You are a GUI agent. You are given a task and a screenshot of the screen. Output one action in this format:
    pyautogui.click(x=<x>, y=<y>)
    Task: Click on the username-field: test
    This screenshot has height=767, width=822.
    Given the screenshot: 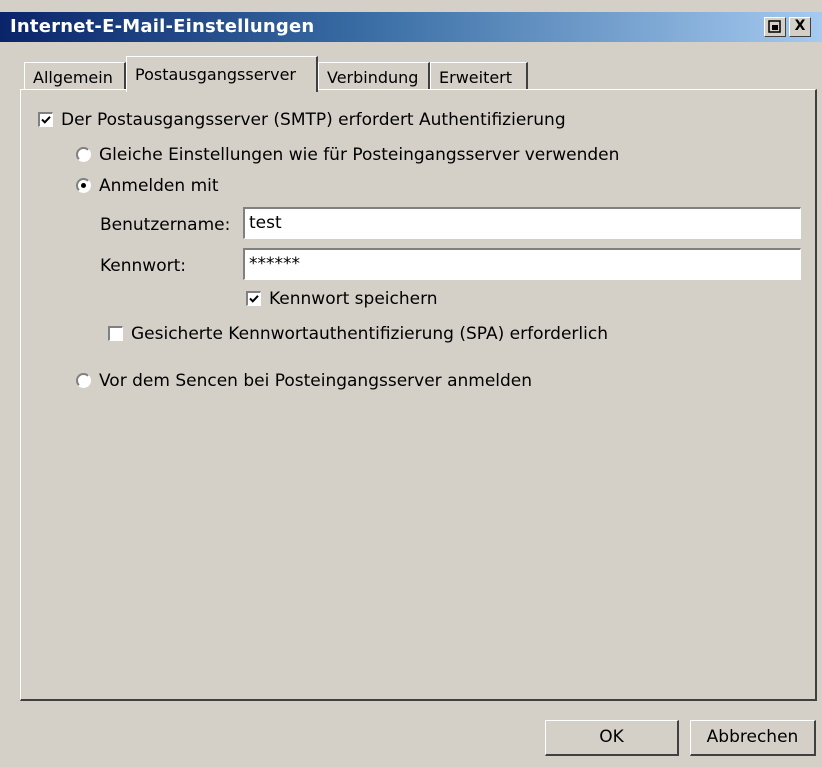 What is the action you would take?
    pyautogui.click(x=522, y=223)
    